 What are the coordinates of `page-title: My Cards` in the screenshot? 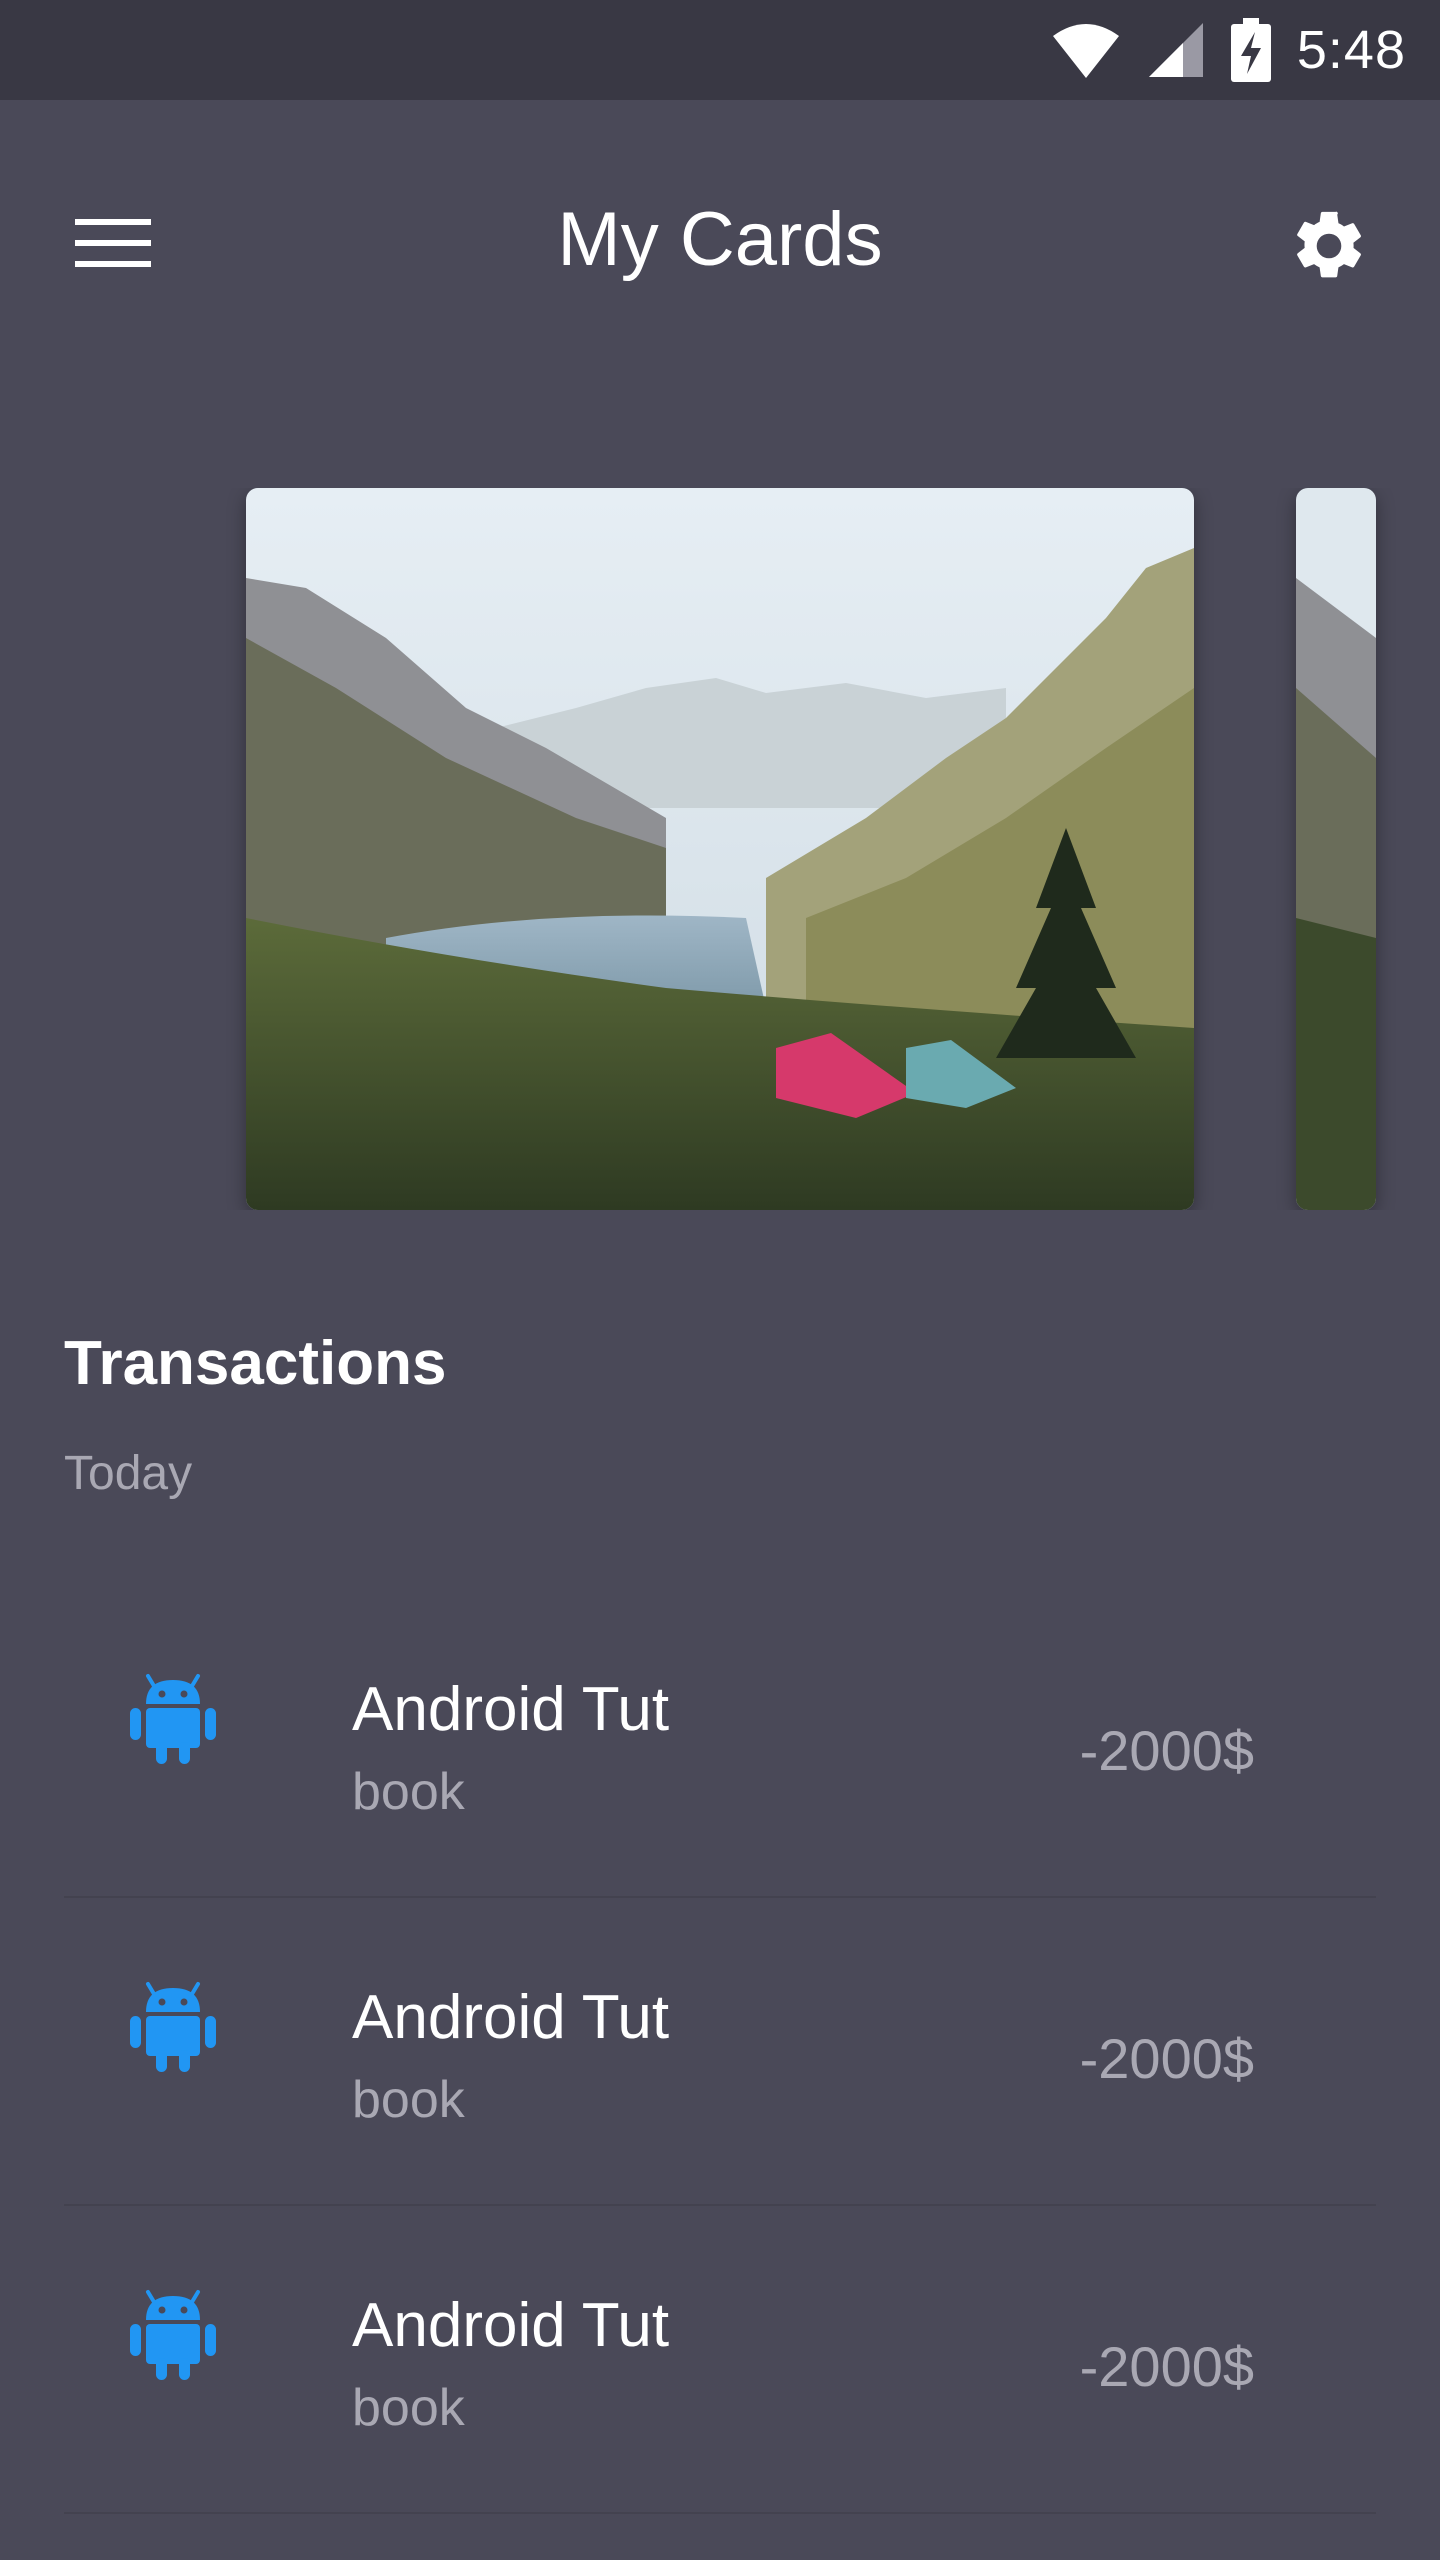 It's located at (720, 239).